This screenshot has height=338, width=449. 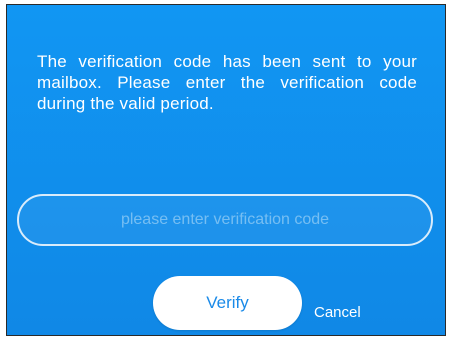 I want to click on cancel-button: Cancel, so click(x=337, y=312).